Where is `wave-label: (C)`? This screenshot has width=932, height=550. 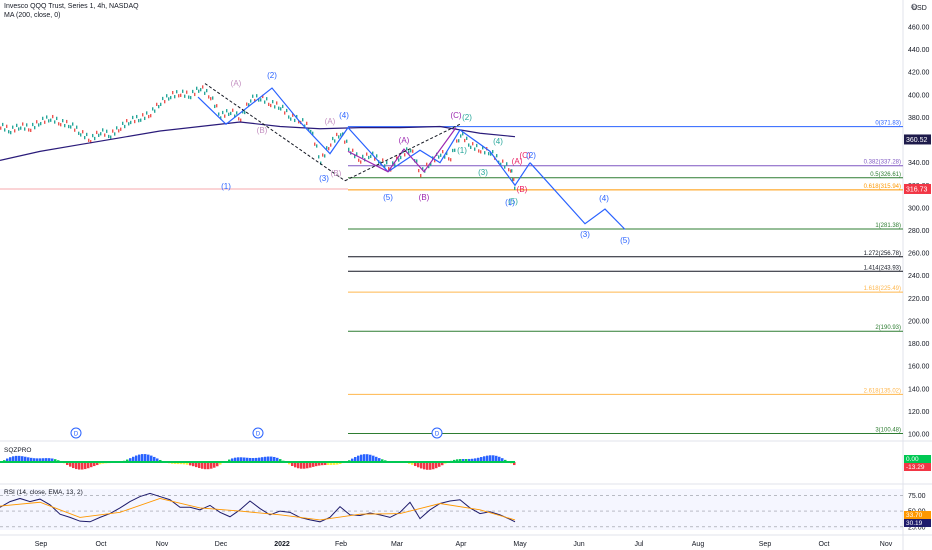
wave-label: (C) is located at coordinates (455, 115).